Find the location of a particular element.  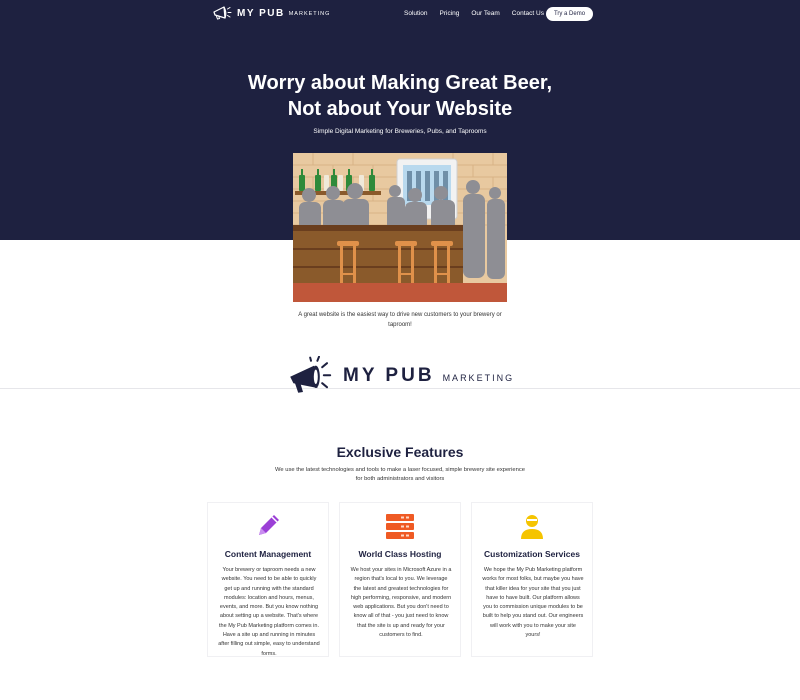

hero-headline-line1: Worry about Making Great Beer, is located at coordinates (400, 83).